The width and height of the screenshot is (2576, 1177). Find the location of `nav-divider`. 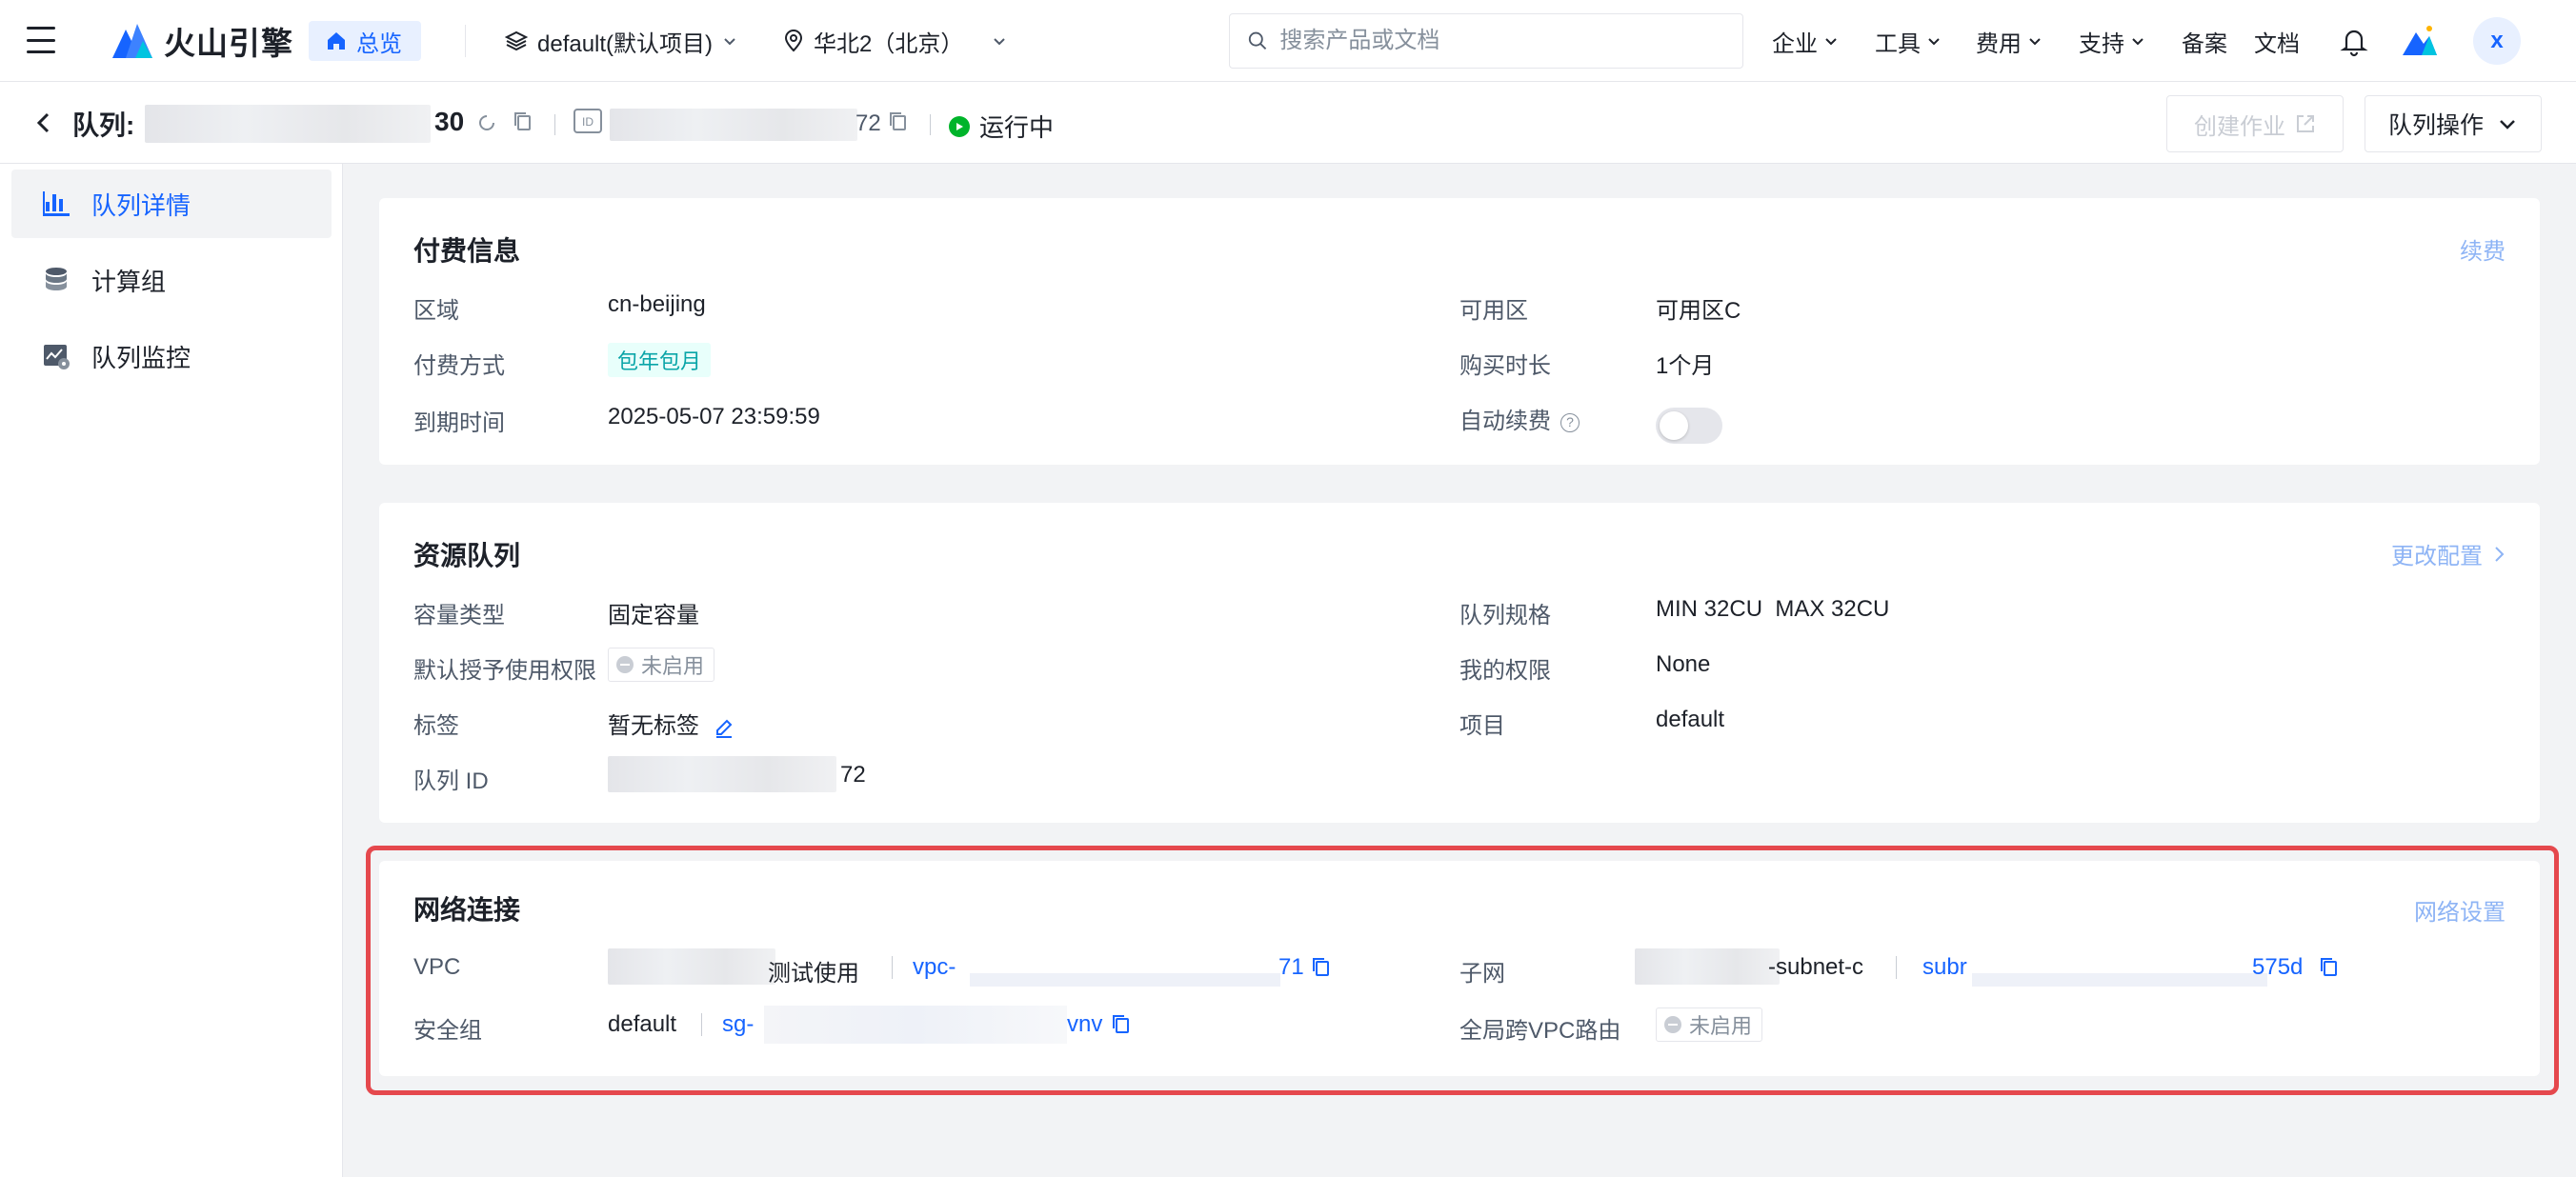

nav-divider is located at coordinates (466, 41).